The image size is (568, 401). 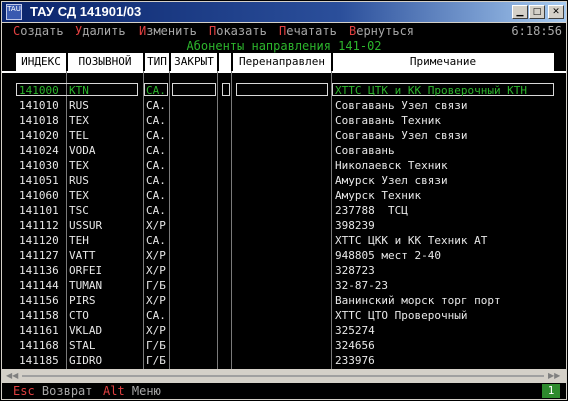 I want to click on table-row: 141161 VKLAD Х/Р 325274, so click(x=284, y=330).